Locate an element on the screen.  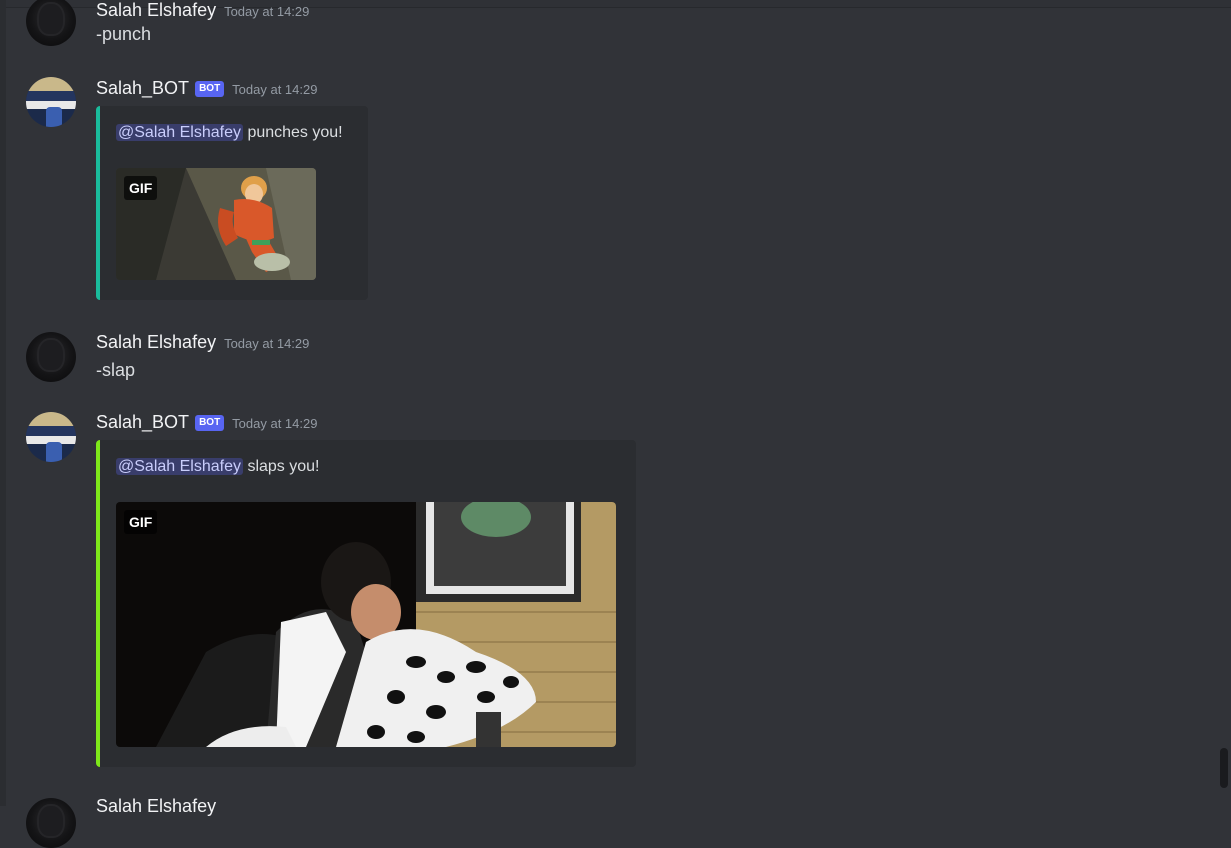
message-5: Salah Elshafey is located at coordinates (607, 822).